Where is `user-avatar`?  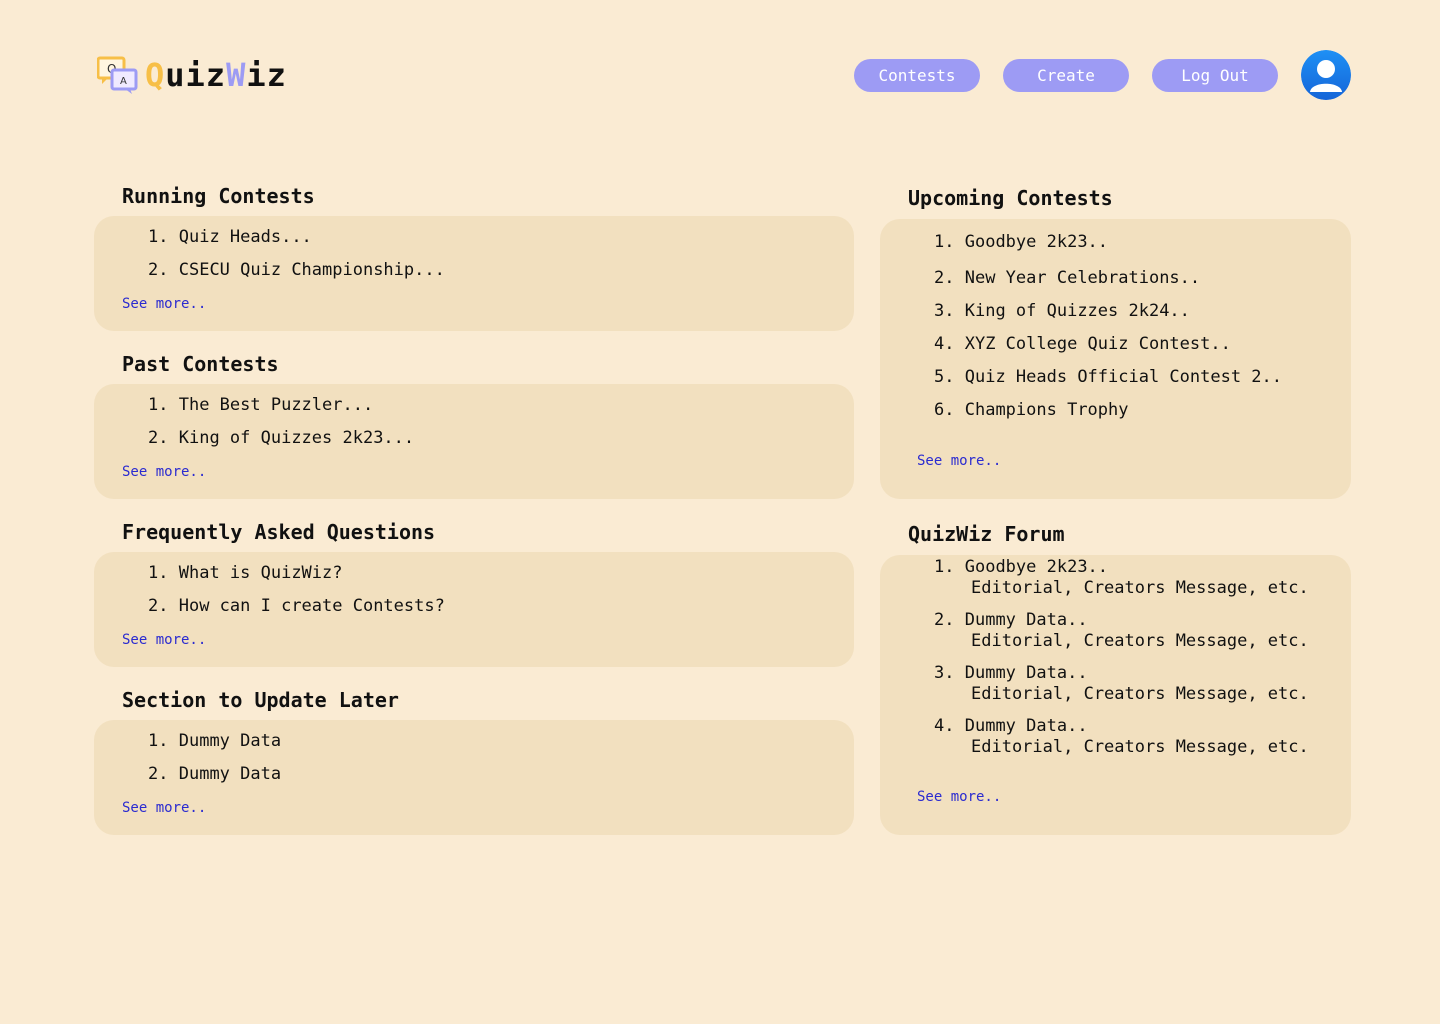
user-avatar is located at coordinates (1326, 75).